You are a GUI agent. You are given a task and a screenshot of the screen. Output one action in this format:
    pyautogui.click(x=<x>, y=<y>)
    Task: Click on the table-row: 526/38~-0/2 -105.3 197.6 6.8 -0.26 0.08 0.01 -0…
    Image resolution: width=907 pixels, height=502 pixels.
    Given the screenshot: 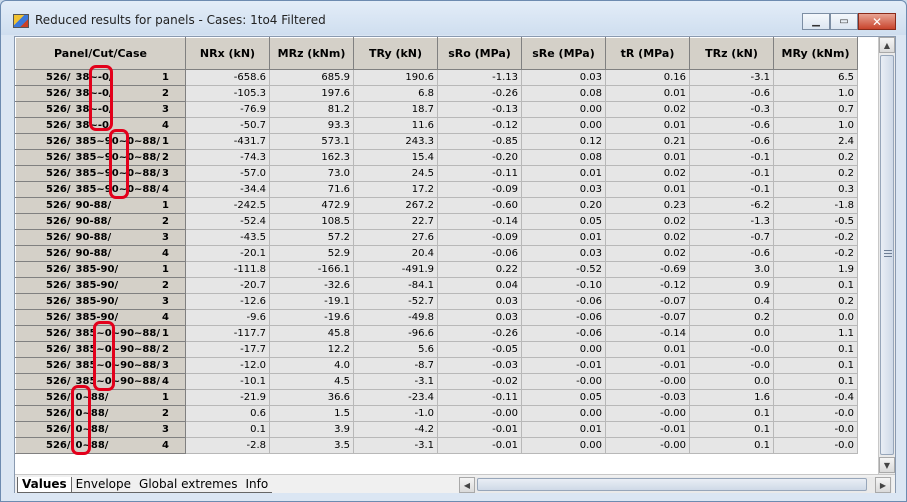 What is the action you would take?
    pyautogui.click(x=436, y=93)
    